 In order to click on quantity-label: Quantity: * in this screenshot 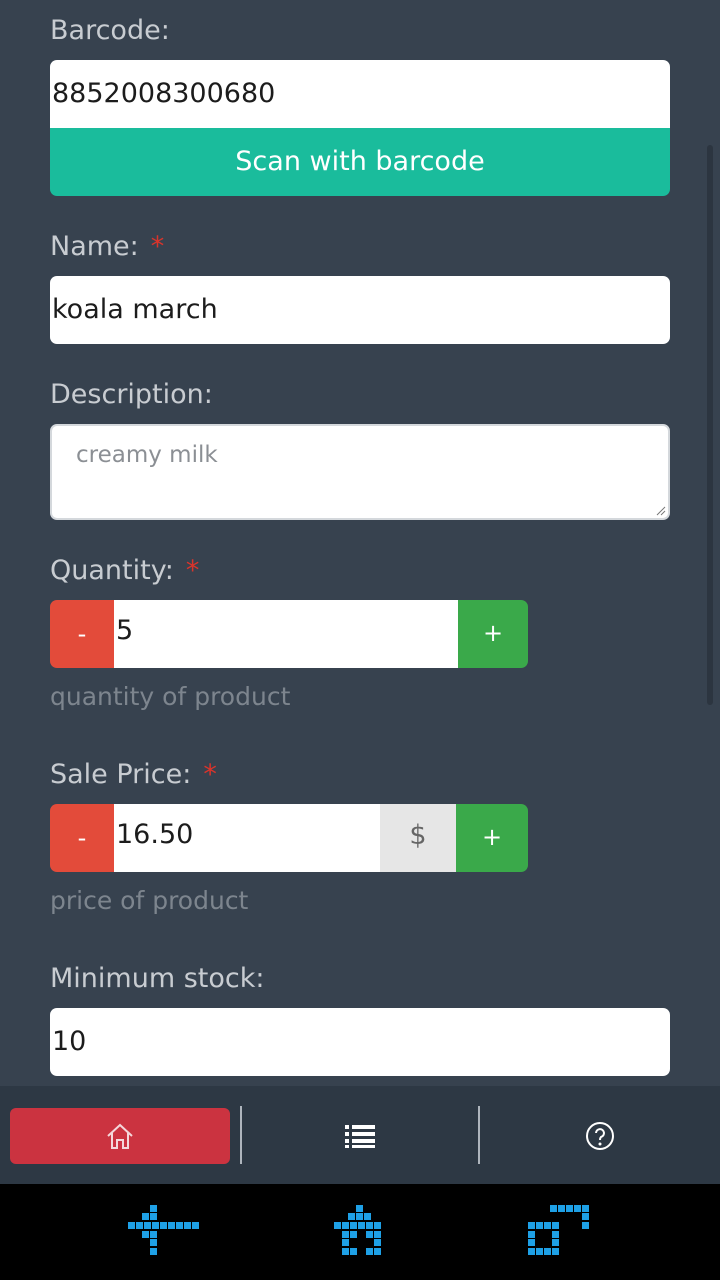, I will do `click(125, 570)`.